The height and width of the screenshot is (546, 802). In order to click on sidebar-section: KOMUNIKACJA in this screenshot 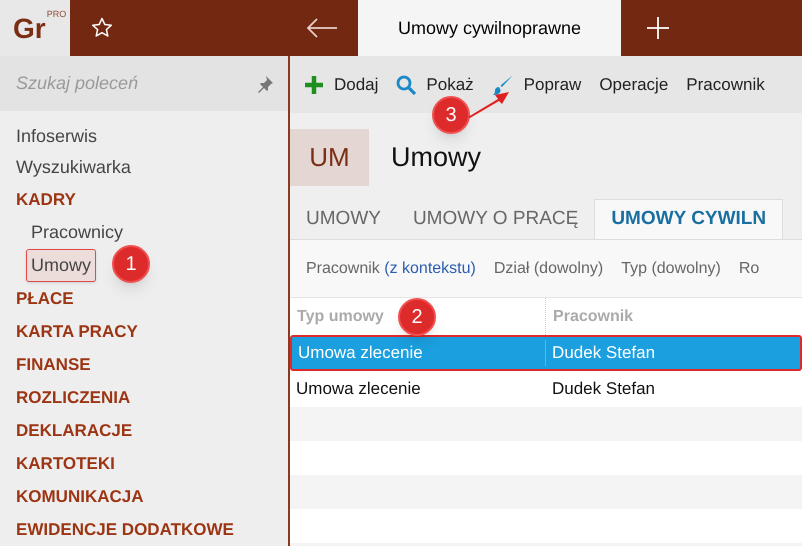, I will do `click(152, 496)`.